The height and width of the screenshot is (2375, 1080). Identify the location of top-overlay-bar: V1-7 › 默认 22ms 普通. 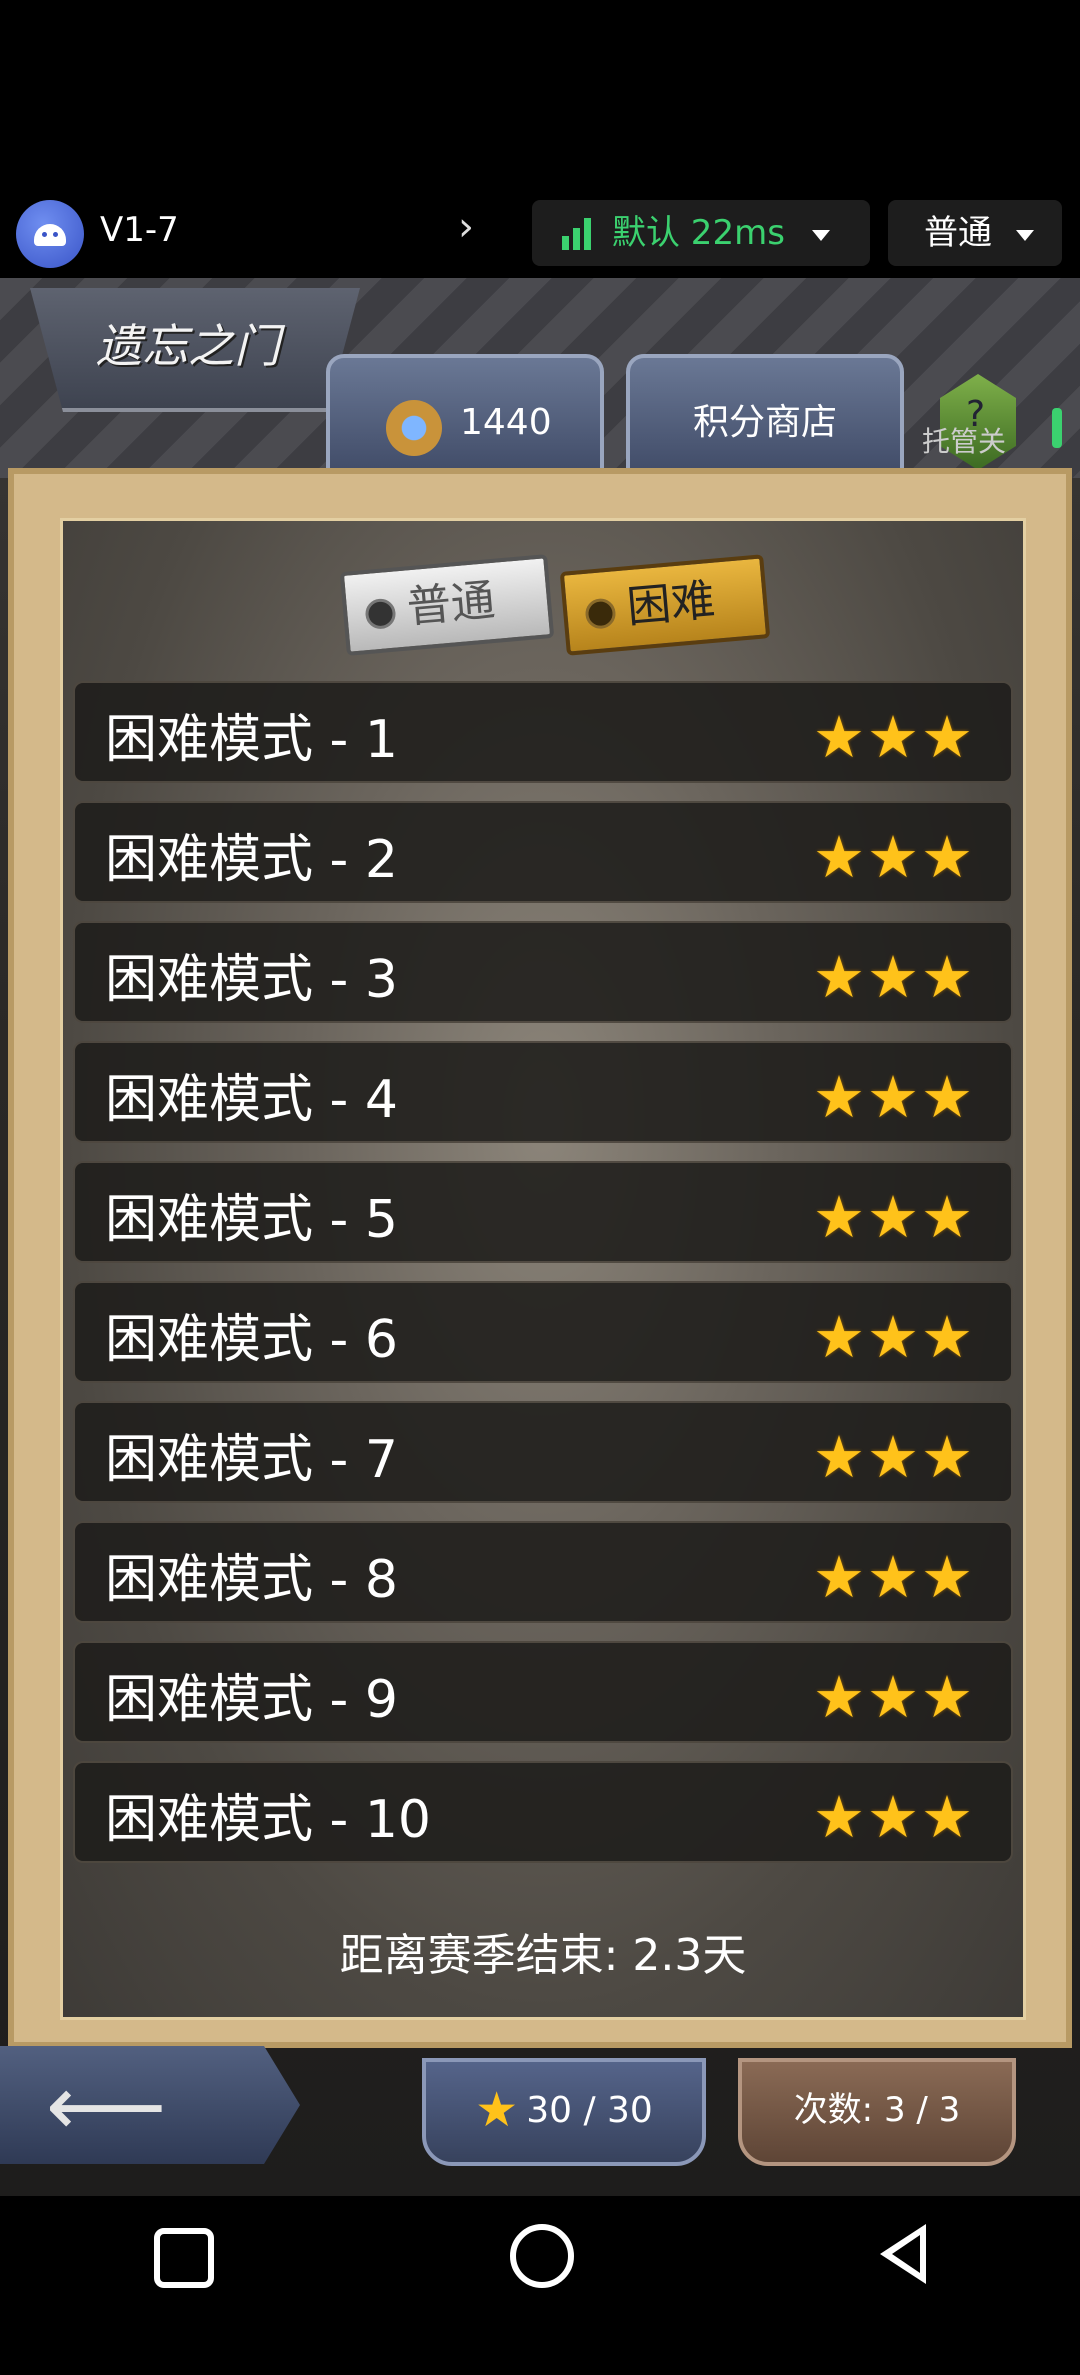
(540, 235).